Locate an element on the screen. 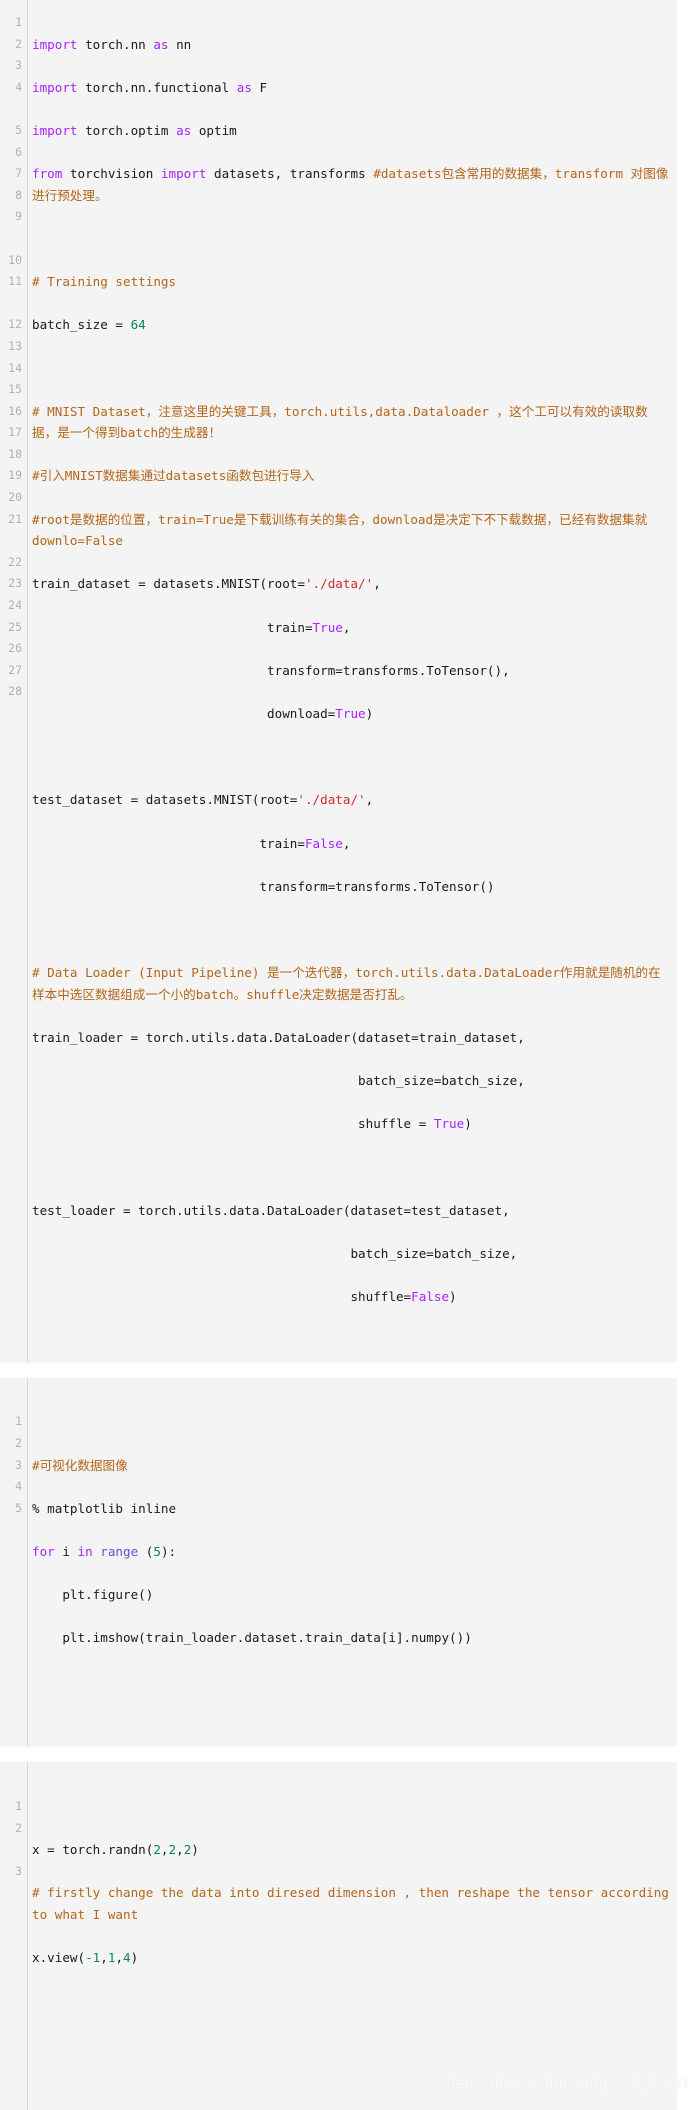  line-number: 6 is located at coordinates (18, 151).